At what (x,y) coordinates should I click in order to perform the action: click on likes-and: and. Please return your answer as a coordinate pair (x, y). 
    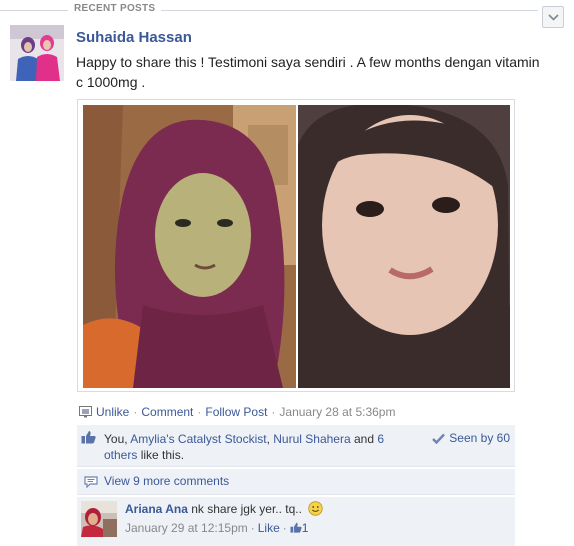
    Looking at the image, I should click on (364, 439).